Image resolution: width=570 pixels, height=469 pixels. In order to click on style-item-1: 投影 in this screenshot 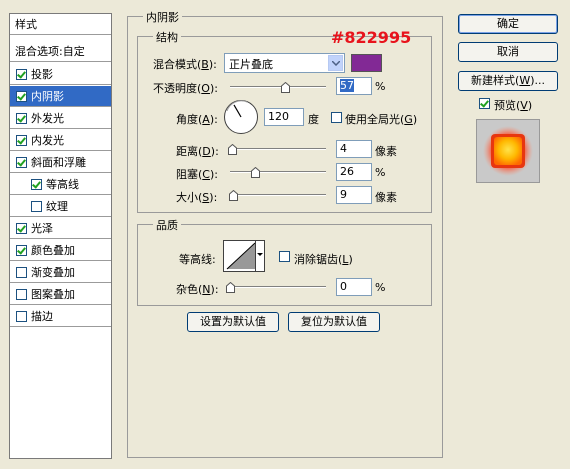, I will do `click(60, 74)`.